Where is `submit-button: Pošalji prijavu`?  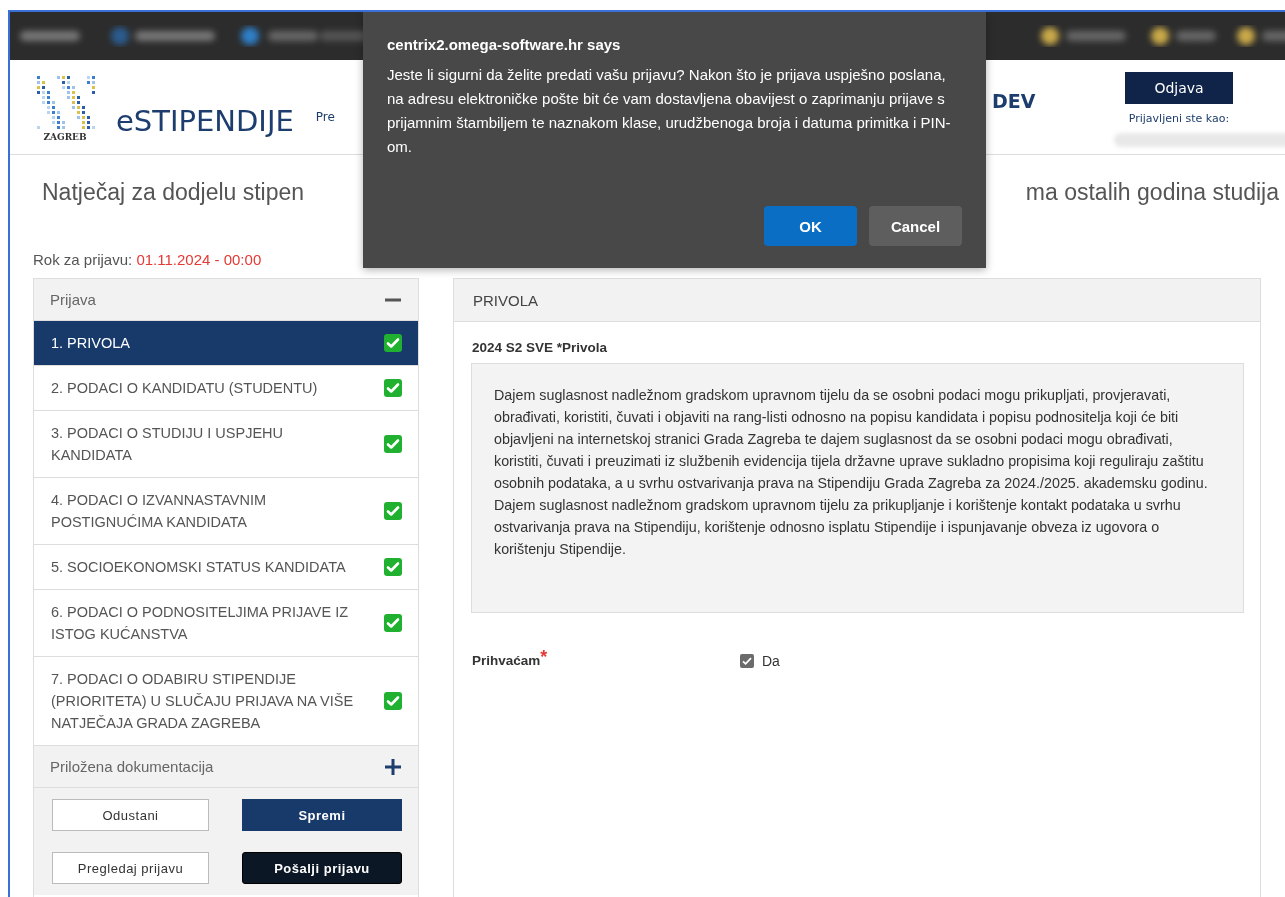 submit-button: Pošalji prijavu is located at coordinates (322, 868).